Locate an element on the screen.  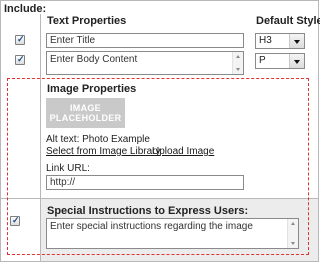
image-placeholder: IMAGE PLACEHOLDER is located at coordinates (85, 113).